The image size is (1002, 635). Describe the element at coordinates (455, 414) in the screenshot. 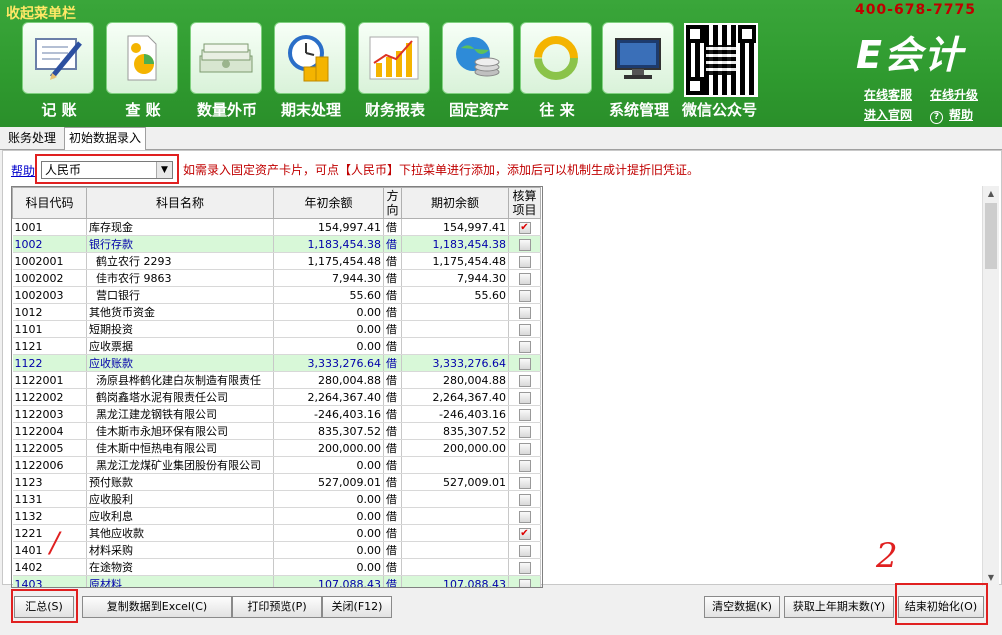

I see `cell-opening-balance: -246,403.16` at that location.